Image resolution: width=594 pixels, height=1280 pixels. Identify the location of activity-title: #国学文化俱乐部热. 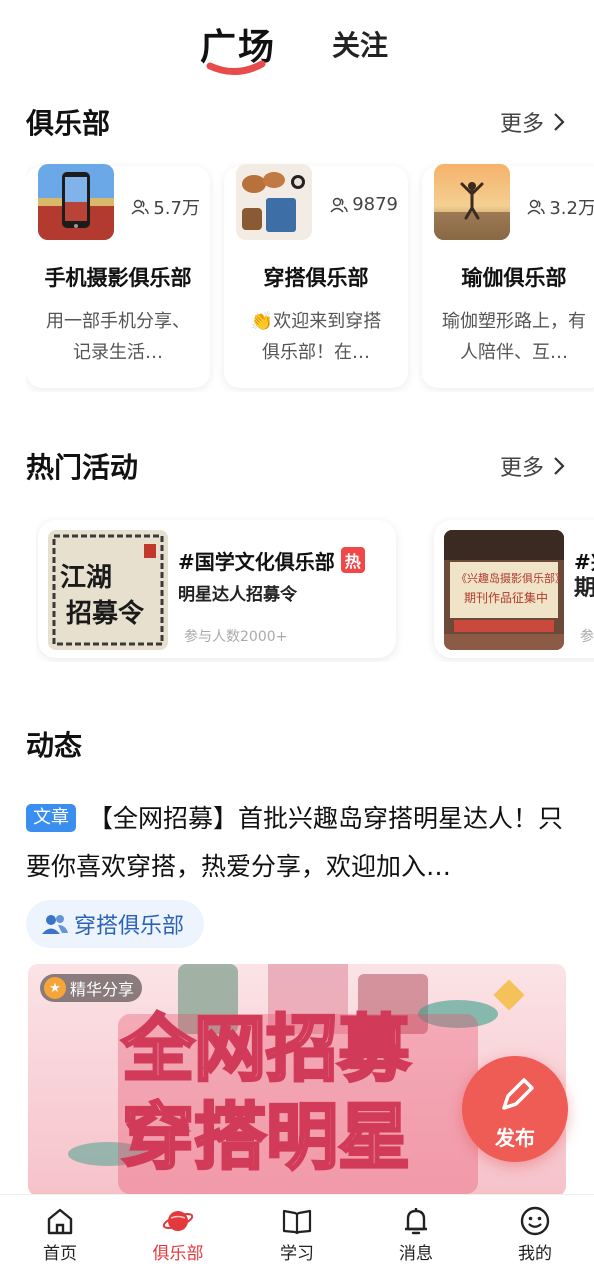
(271, 560).